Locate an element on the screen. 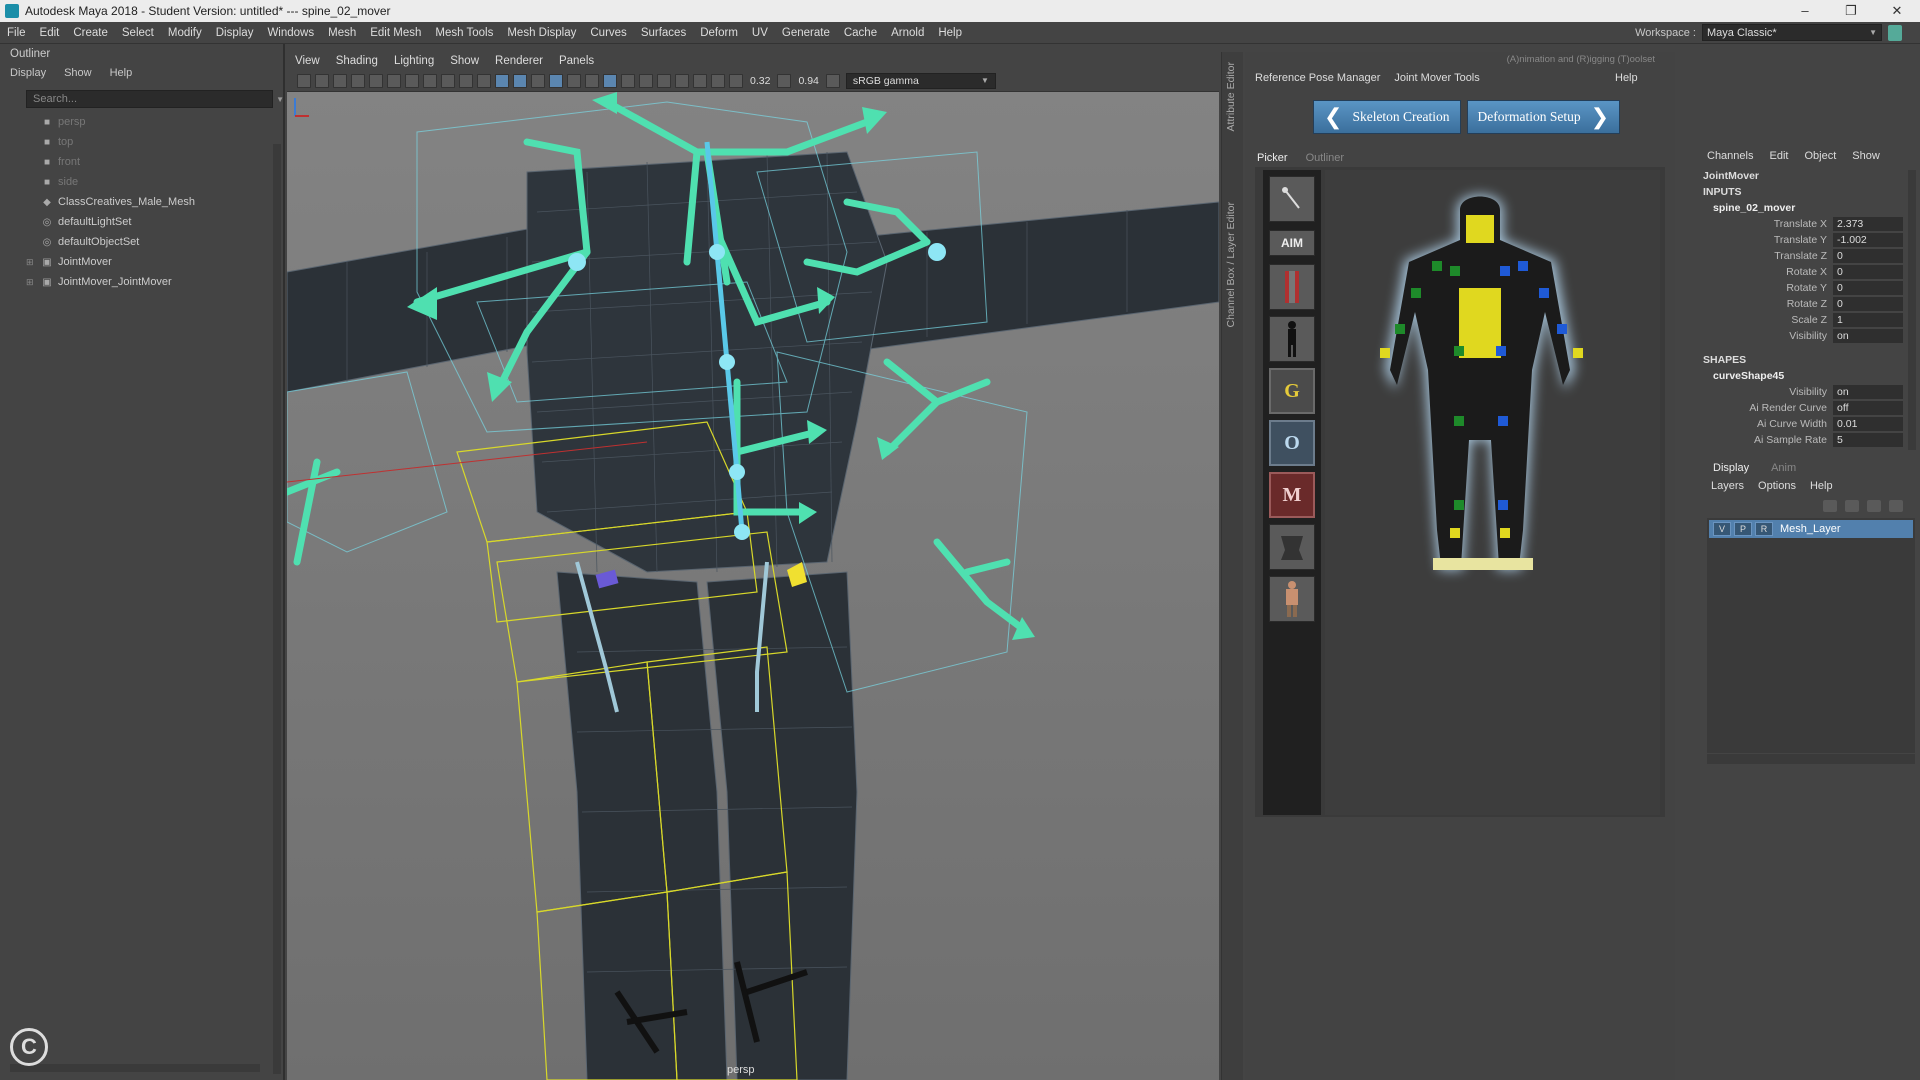 The height and width of the screenshot is (1080, 1920). shape-attr-row: Ai Render Curve off is located at coordinates (1803, 408).